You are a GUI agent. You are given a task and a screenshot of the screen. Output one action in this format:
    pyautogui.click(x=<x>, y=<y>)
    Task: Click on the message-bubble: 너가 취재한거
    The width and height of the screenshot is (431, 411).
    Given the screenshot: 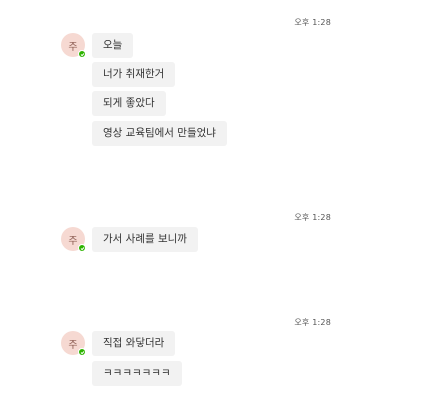 What is the action you would take?
    pyautogui.click(x=134, y=74)
    